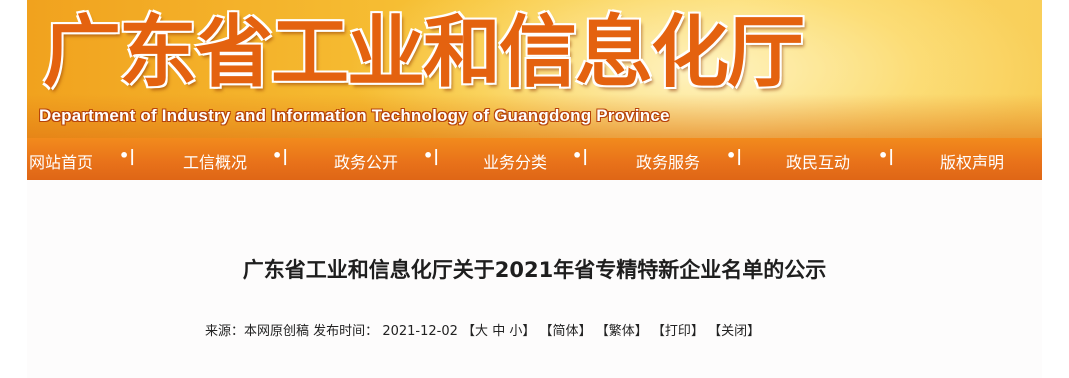  I want to click on font-size-medium-link: 中, so click(498, 331).